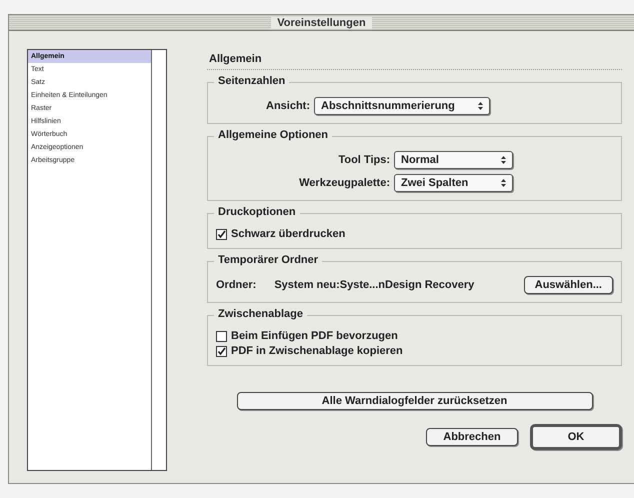 The image size is (634, 498). Describe the element at coordinates (236, 285) in the screenshot. I see `field-label: Ordner:` at that location.